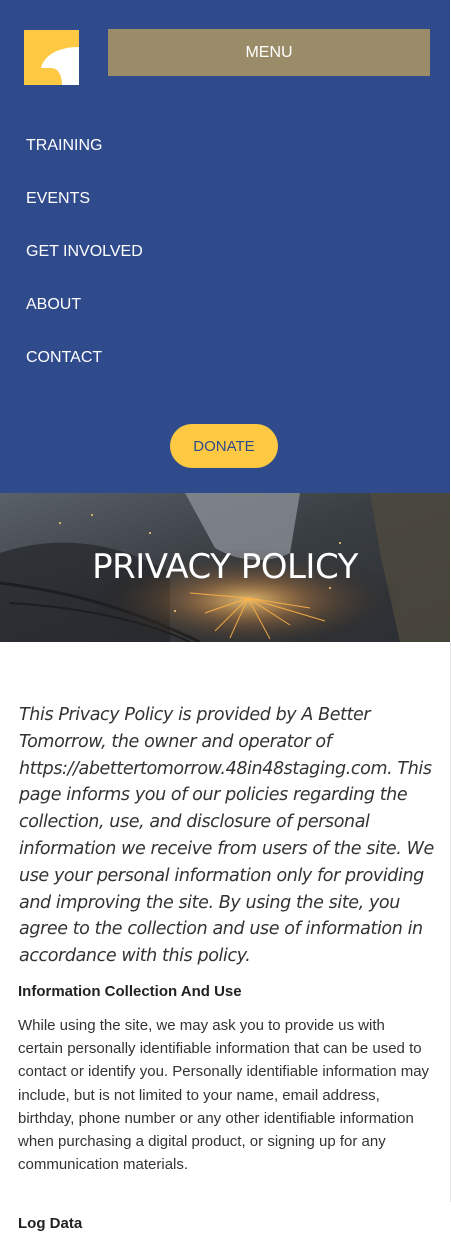 The image size is (451, 1234). What do you see at coordinates (64, 146) in the screenshot?
I see `nav-item-training: TRAINING` at bounding box center [64, 146].